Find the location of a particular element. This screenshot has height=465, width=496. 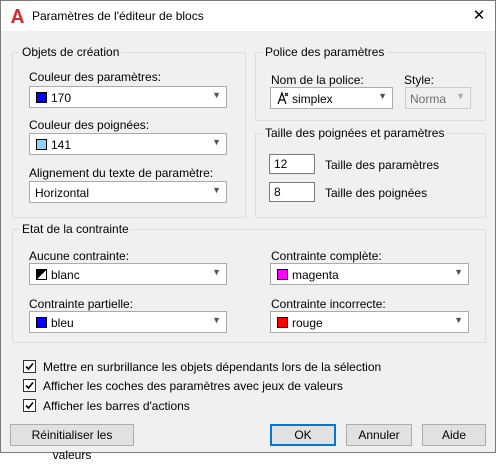

font-style-select: Norma ▼ is located at coordinates (438, 98).